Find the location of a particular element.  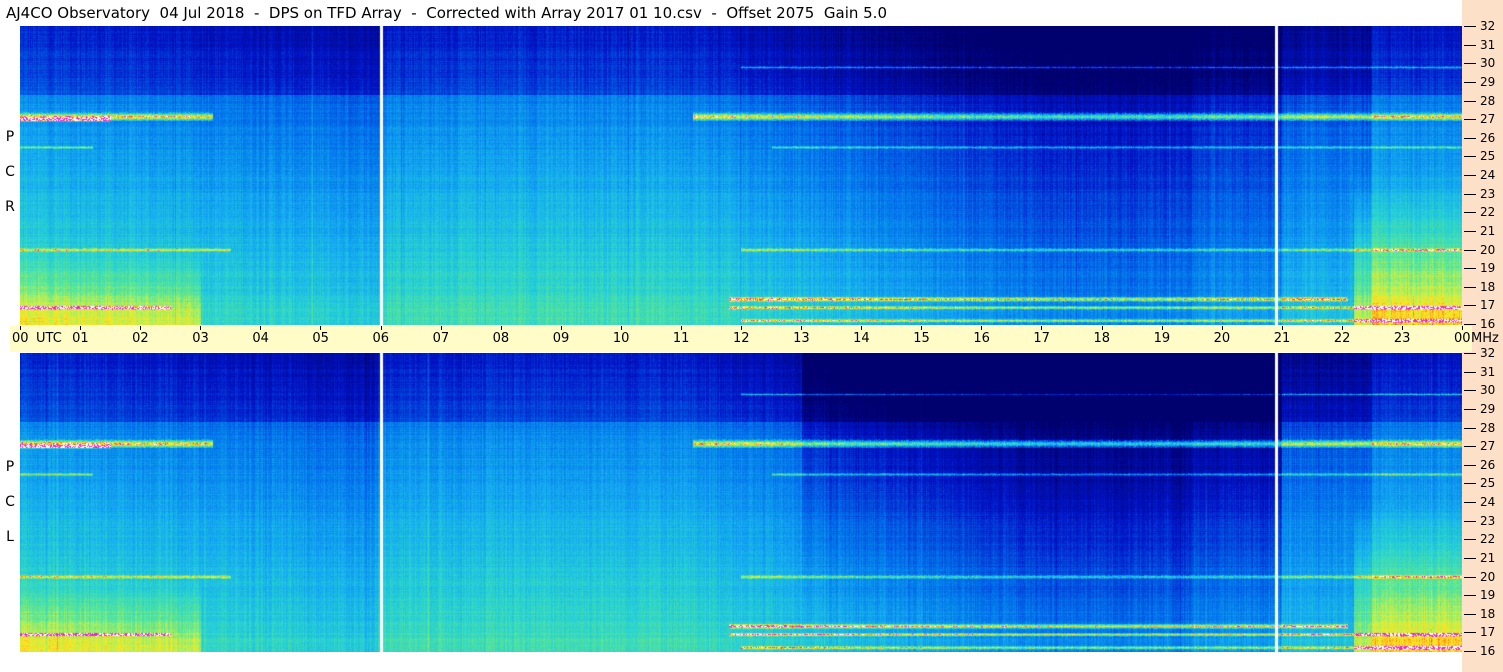

rcp-label: P C R is located at coordinates (10, 172).